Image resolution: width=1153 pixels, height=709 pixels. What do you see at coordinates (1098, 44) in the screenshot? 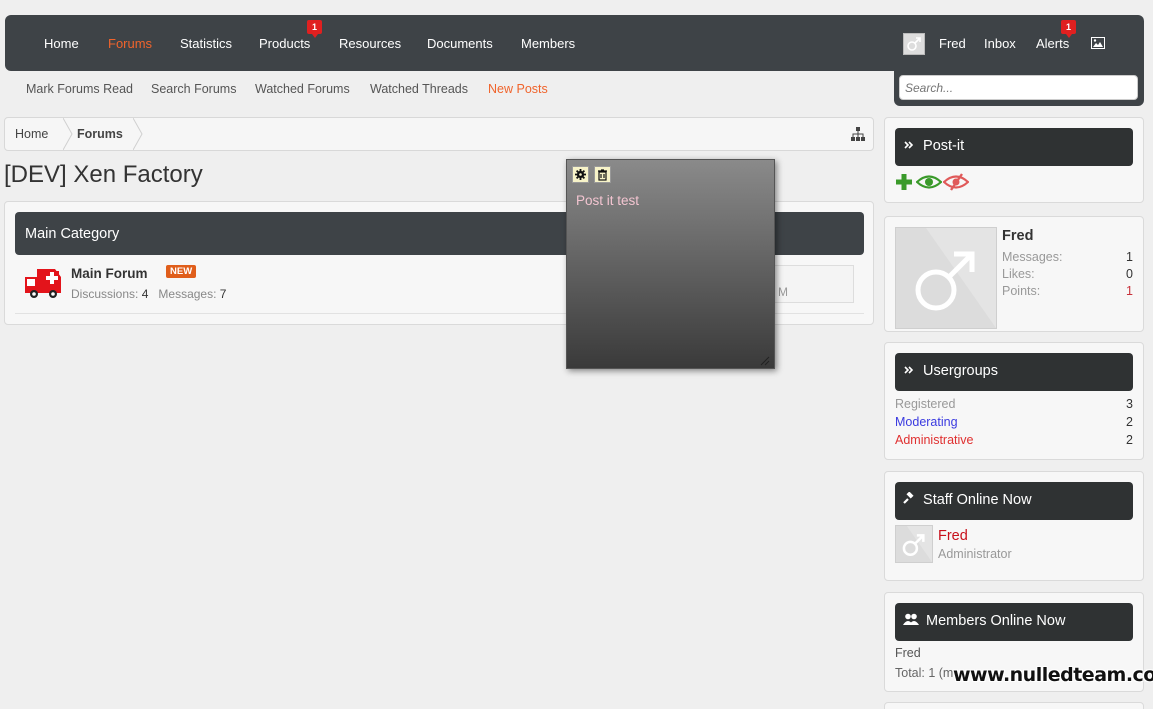
I see `image-icon` at bounding box center [1098, 44].